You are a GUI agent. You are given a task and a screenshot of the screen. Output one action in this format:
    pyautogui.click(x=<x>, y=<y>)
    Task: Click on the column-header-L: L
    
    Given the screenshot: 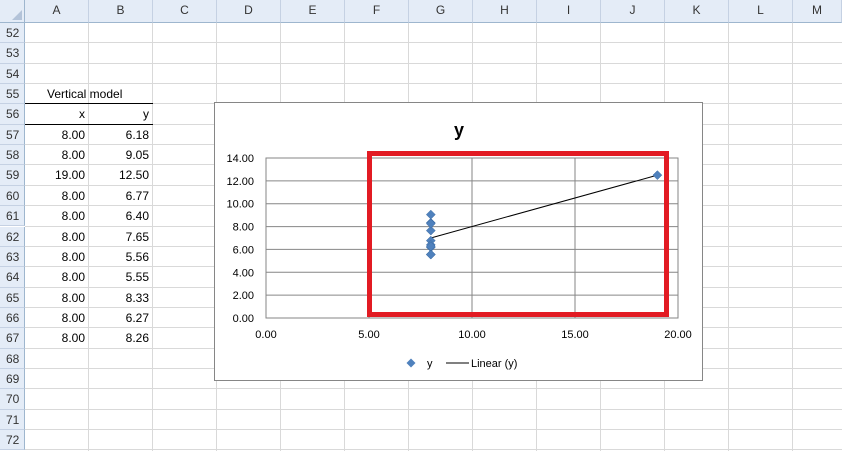 What is the action you would take?
    pyautogui.click(x=761, y=11)
    